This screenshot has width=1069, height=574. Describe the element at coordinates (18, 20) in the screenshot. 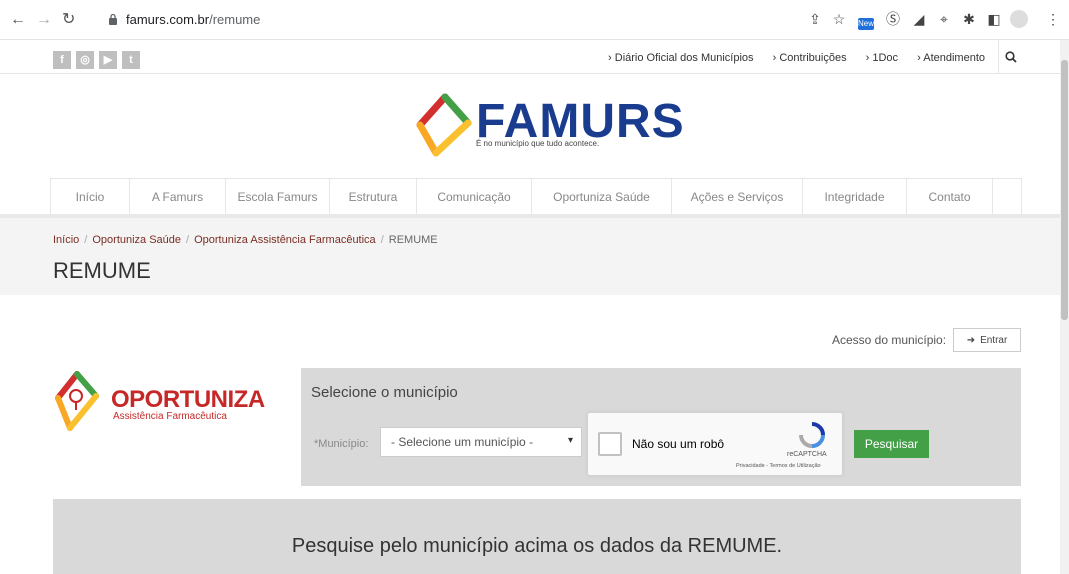

I see `back-icon: ←` at that location.